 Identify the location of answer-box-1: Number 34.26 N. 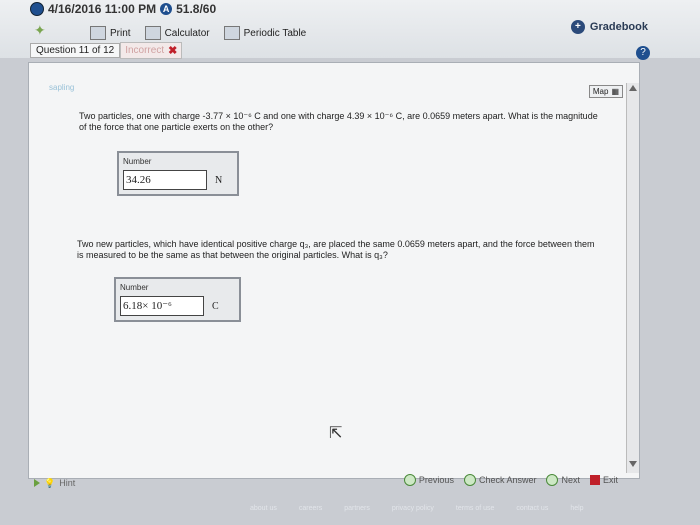
(178, 173).